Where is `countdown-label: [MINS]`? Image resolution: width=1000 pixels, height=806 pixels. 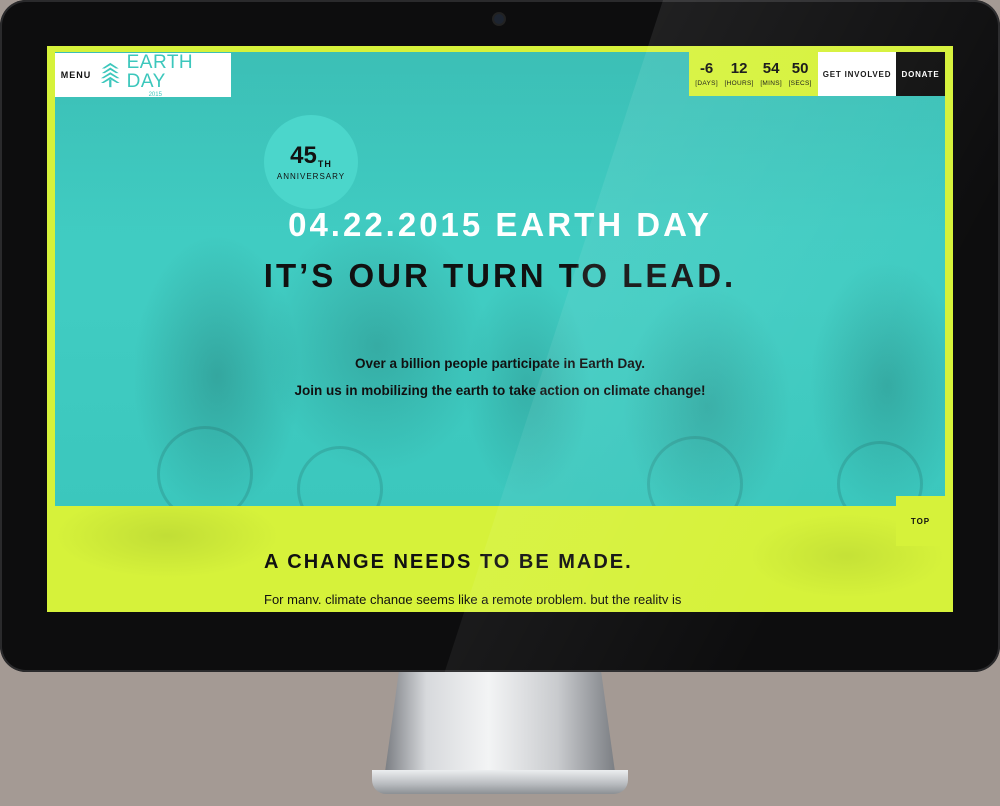 countdown-label: [MINS] is located at coordinates (771, 83).